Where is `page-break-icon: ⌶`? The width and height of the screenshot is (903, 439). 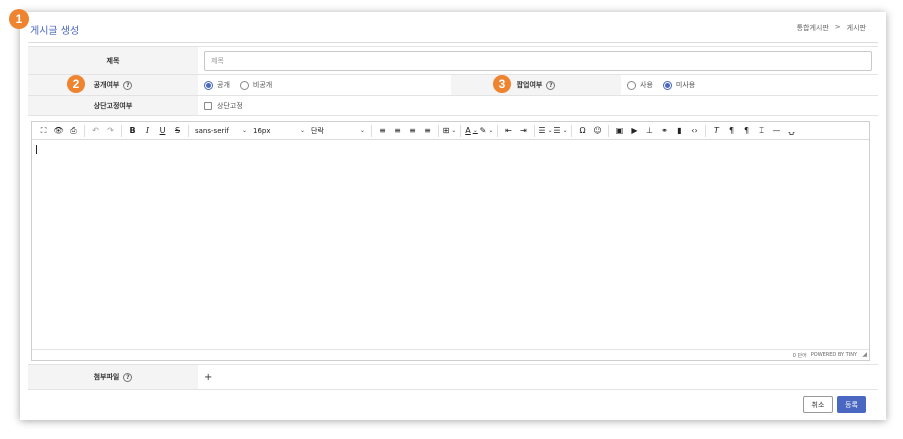 page-break-icon: ⌶ is located at coordinates (761, 131).